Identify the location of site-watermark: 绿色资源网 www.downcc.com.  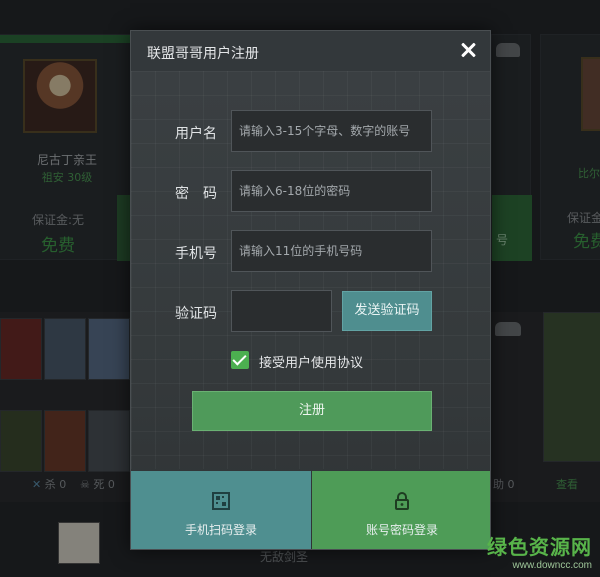
(539, 551).